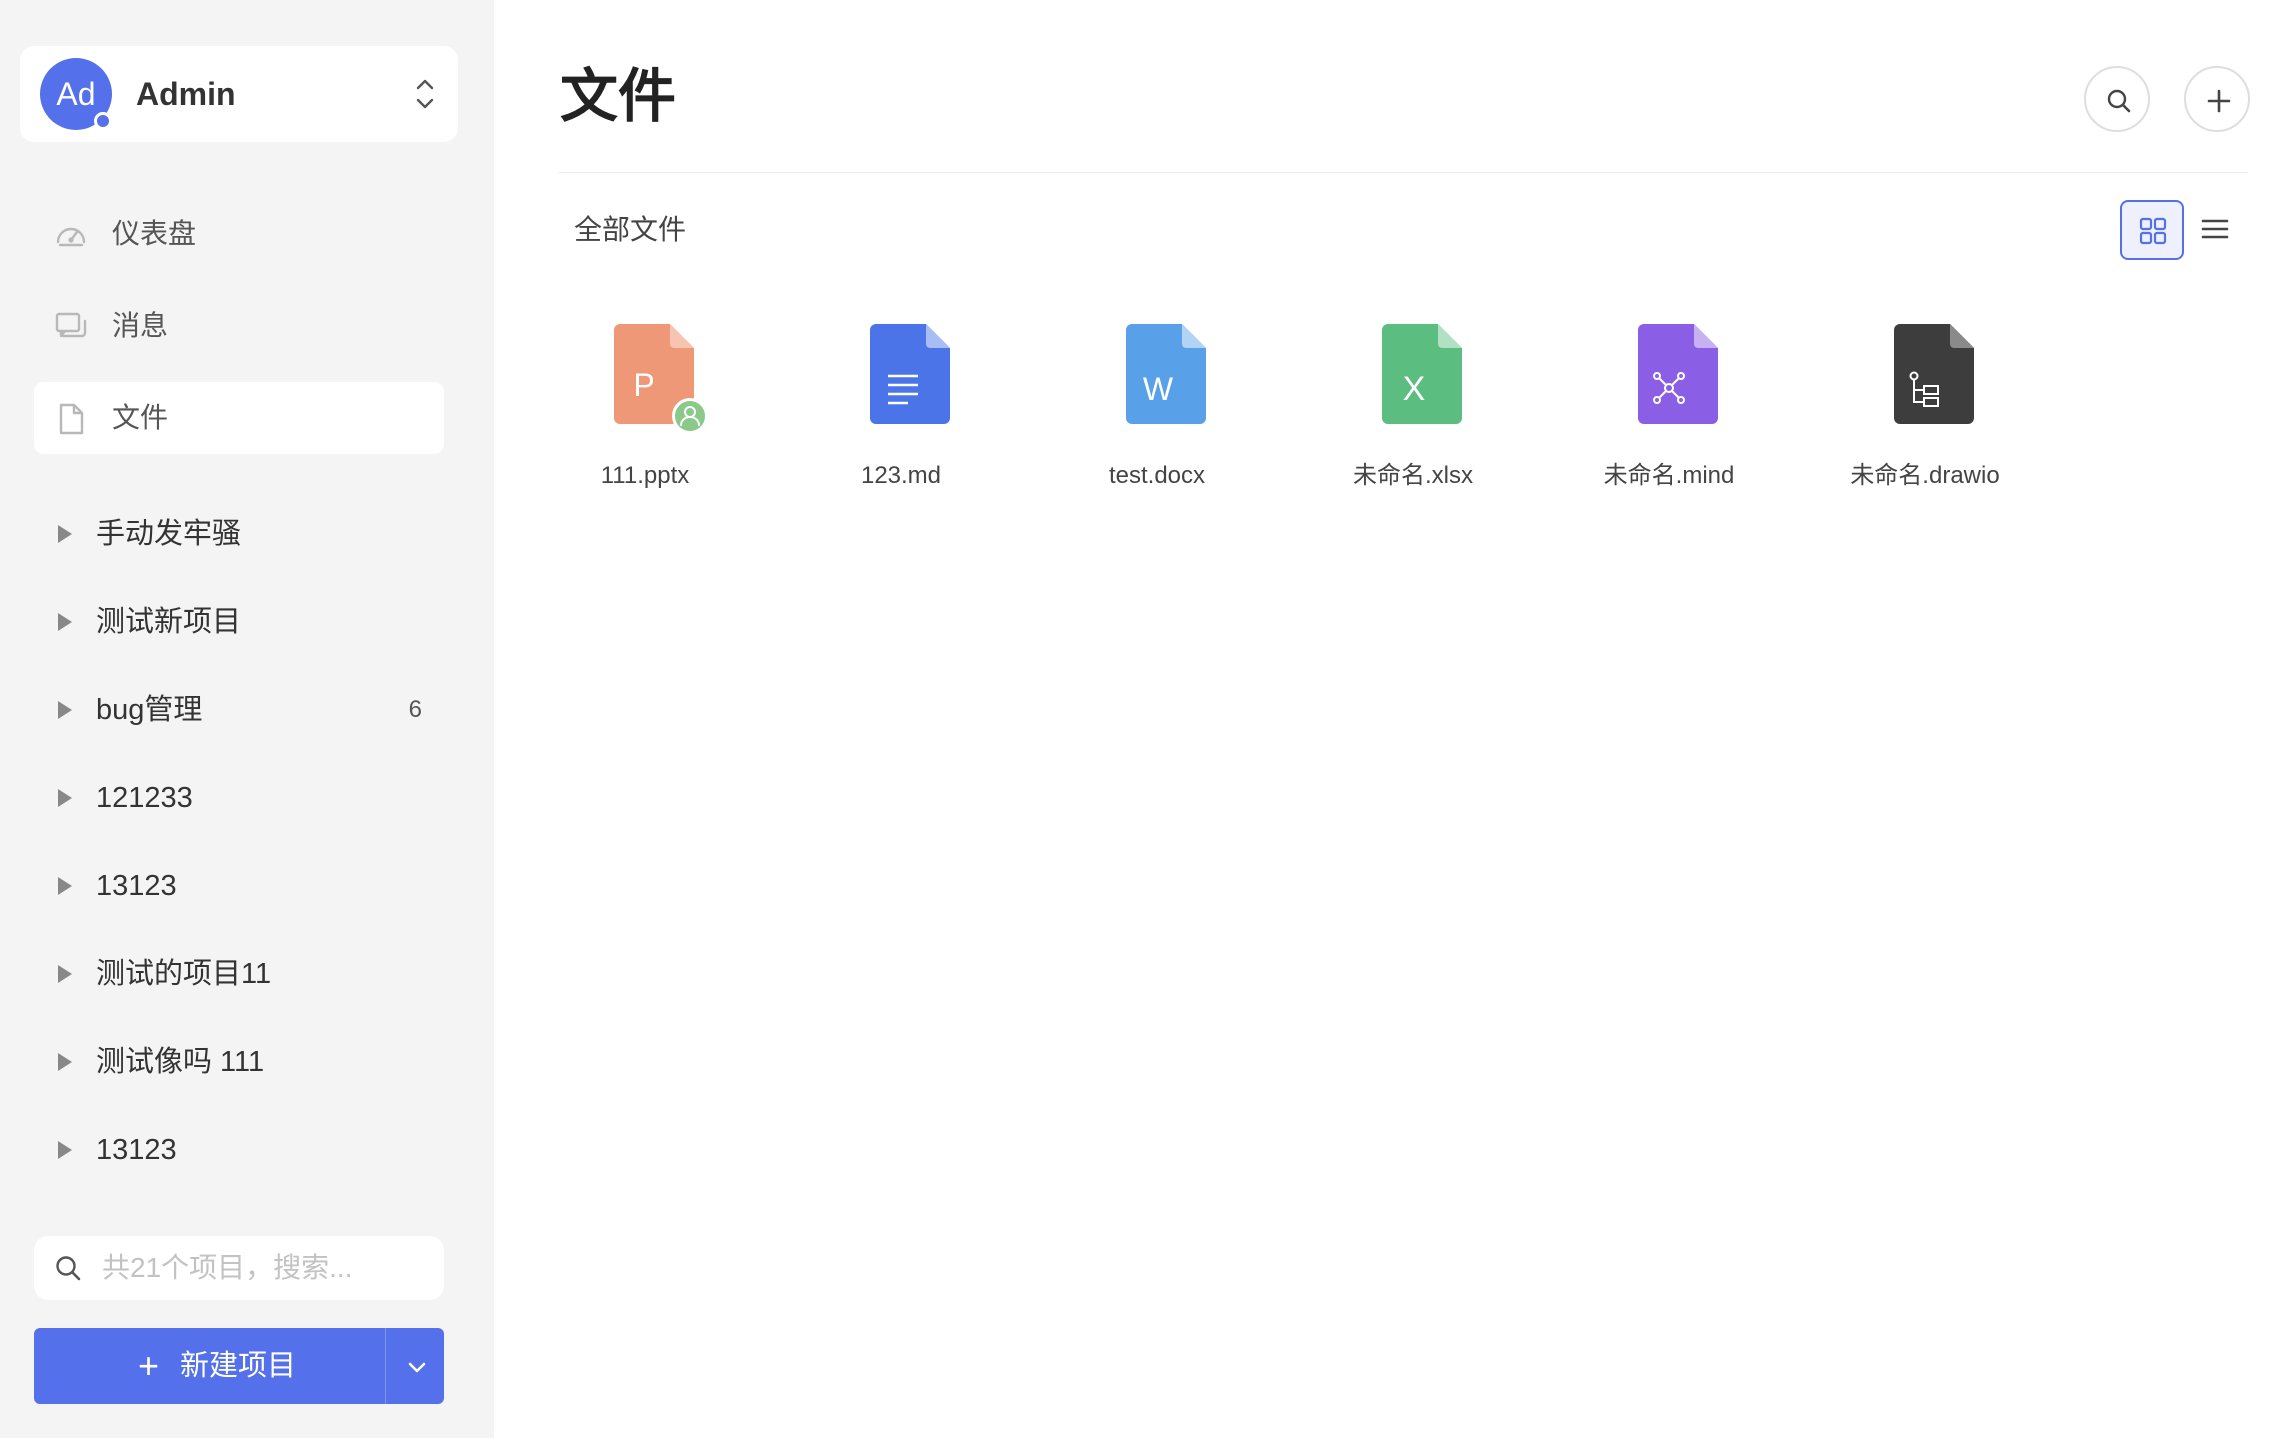 Image resolution: width=2288 pixels, height=1438 pixels. Describe the element at coordinates (71, 325) in the screenshot. I see `message-icon` at that location.